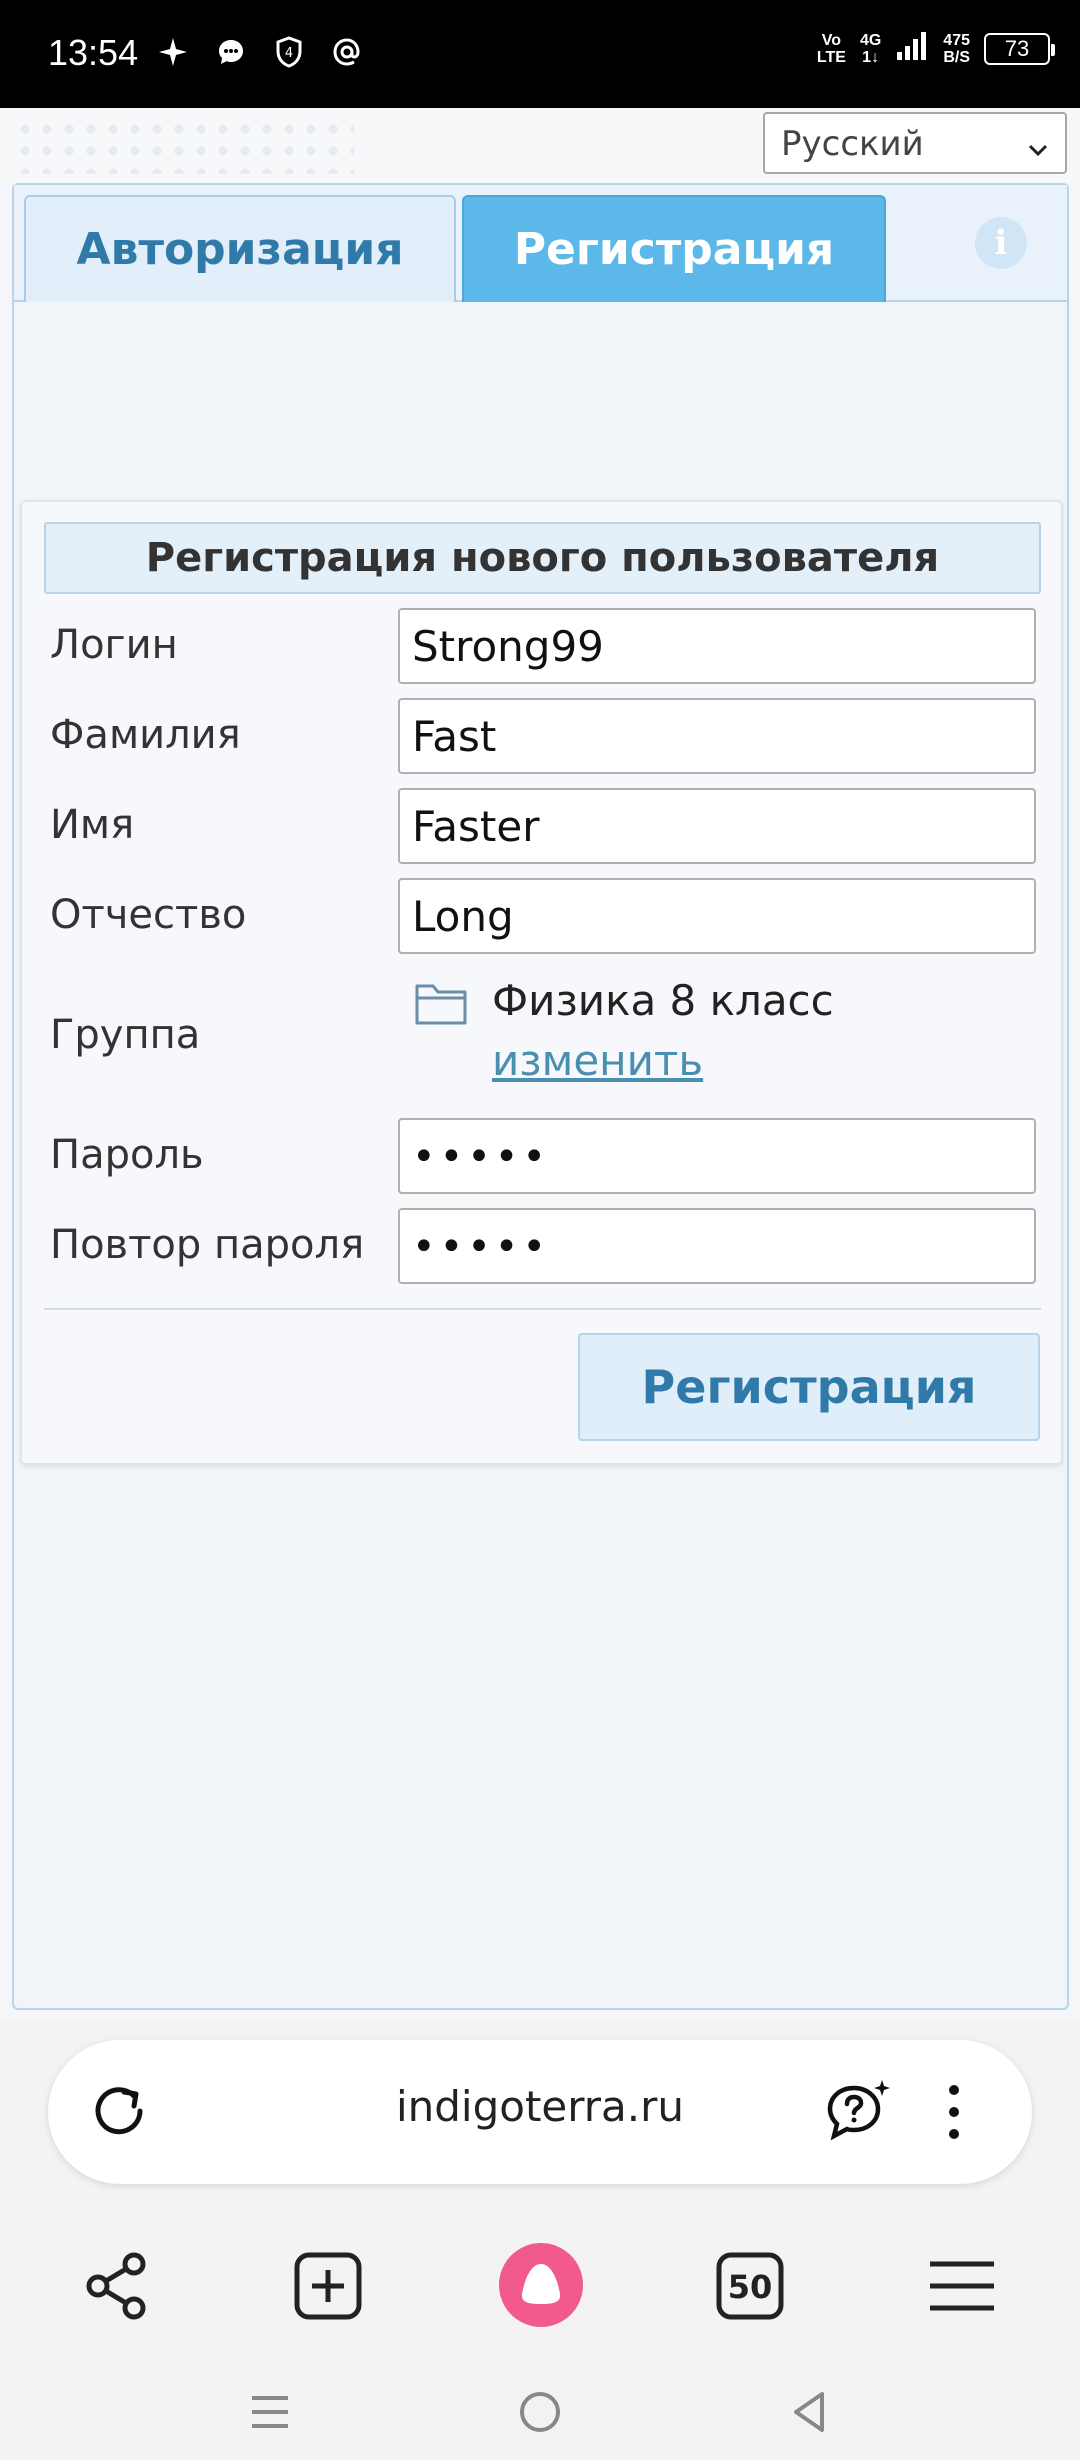 The width and height of the screenshot is (1080, 2460). I want to click on home-icon, so click(540, 2414).